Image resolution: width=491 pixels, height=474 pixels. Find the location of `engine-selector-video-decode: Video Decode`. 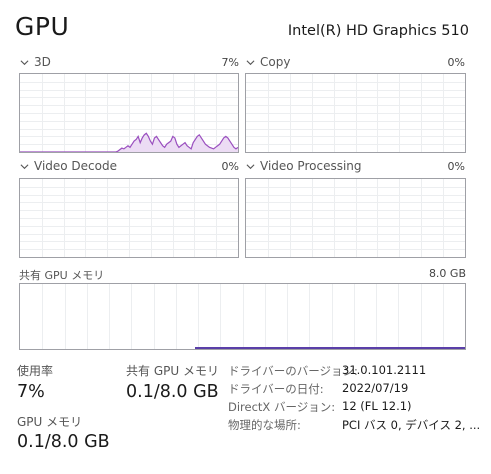

engine-selector-video-decode: Video Decode is located at coordinates (68, 166).